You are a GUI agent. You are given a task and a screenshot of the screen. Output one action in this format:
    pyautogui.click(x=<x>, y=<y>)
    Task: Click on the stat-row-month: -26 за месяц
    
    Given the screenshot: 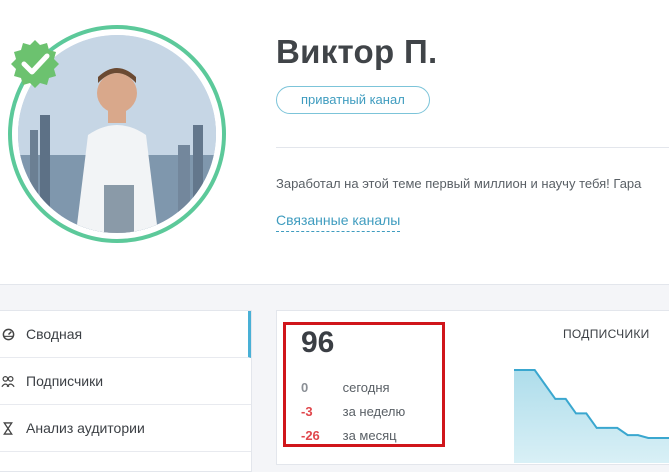 What is the action you would take?
    pyautogui.click(x=349, y=435)
    